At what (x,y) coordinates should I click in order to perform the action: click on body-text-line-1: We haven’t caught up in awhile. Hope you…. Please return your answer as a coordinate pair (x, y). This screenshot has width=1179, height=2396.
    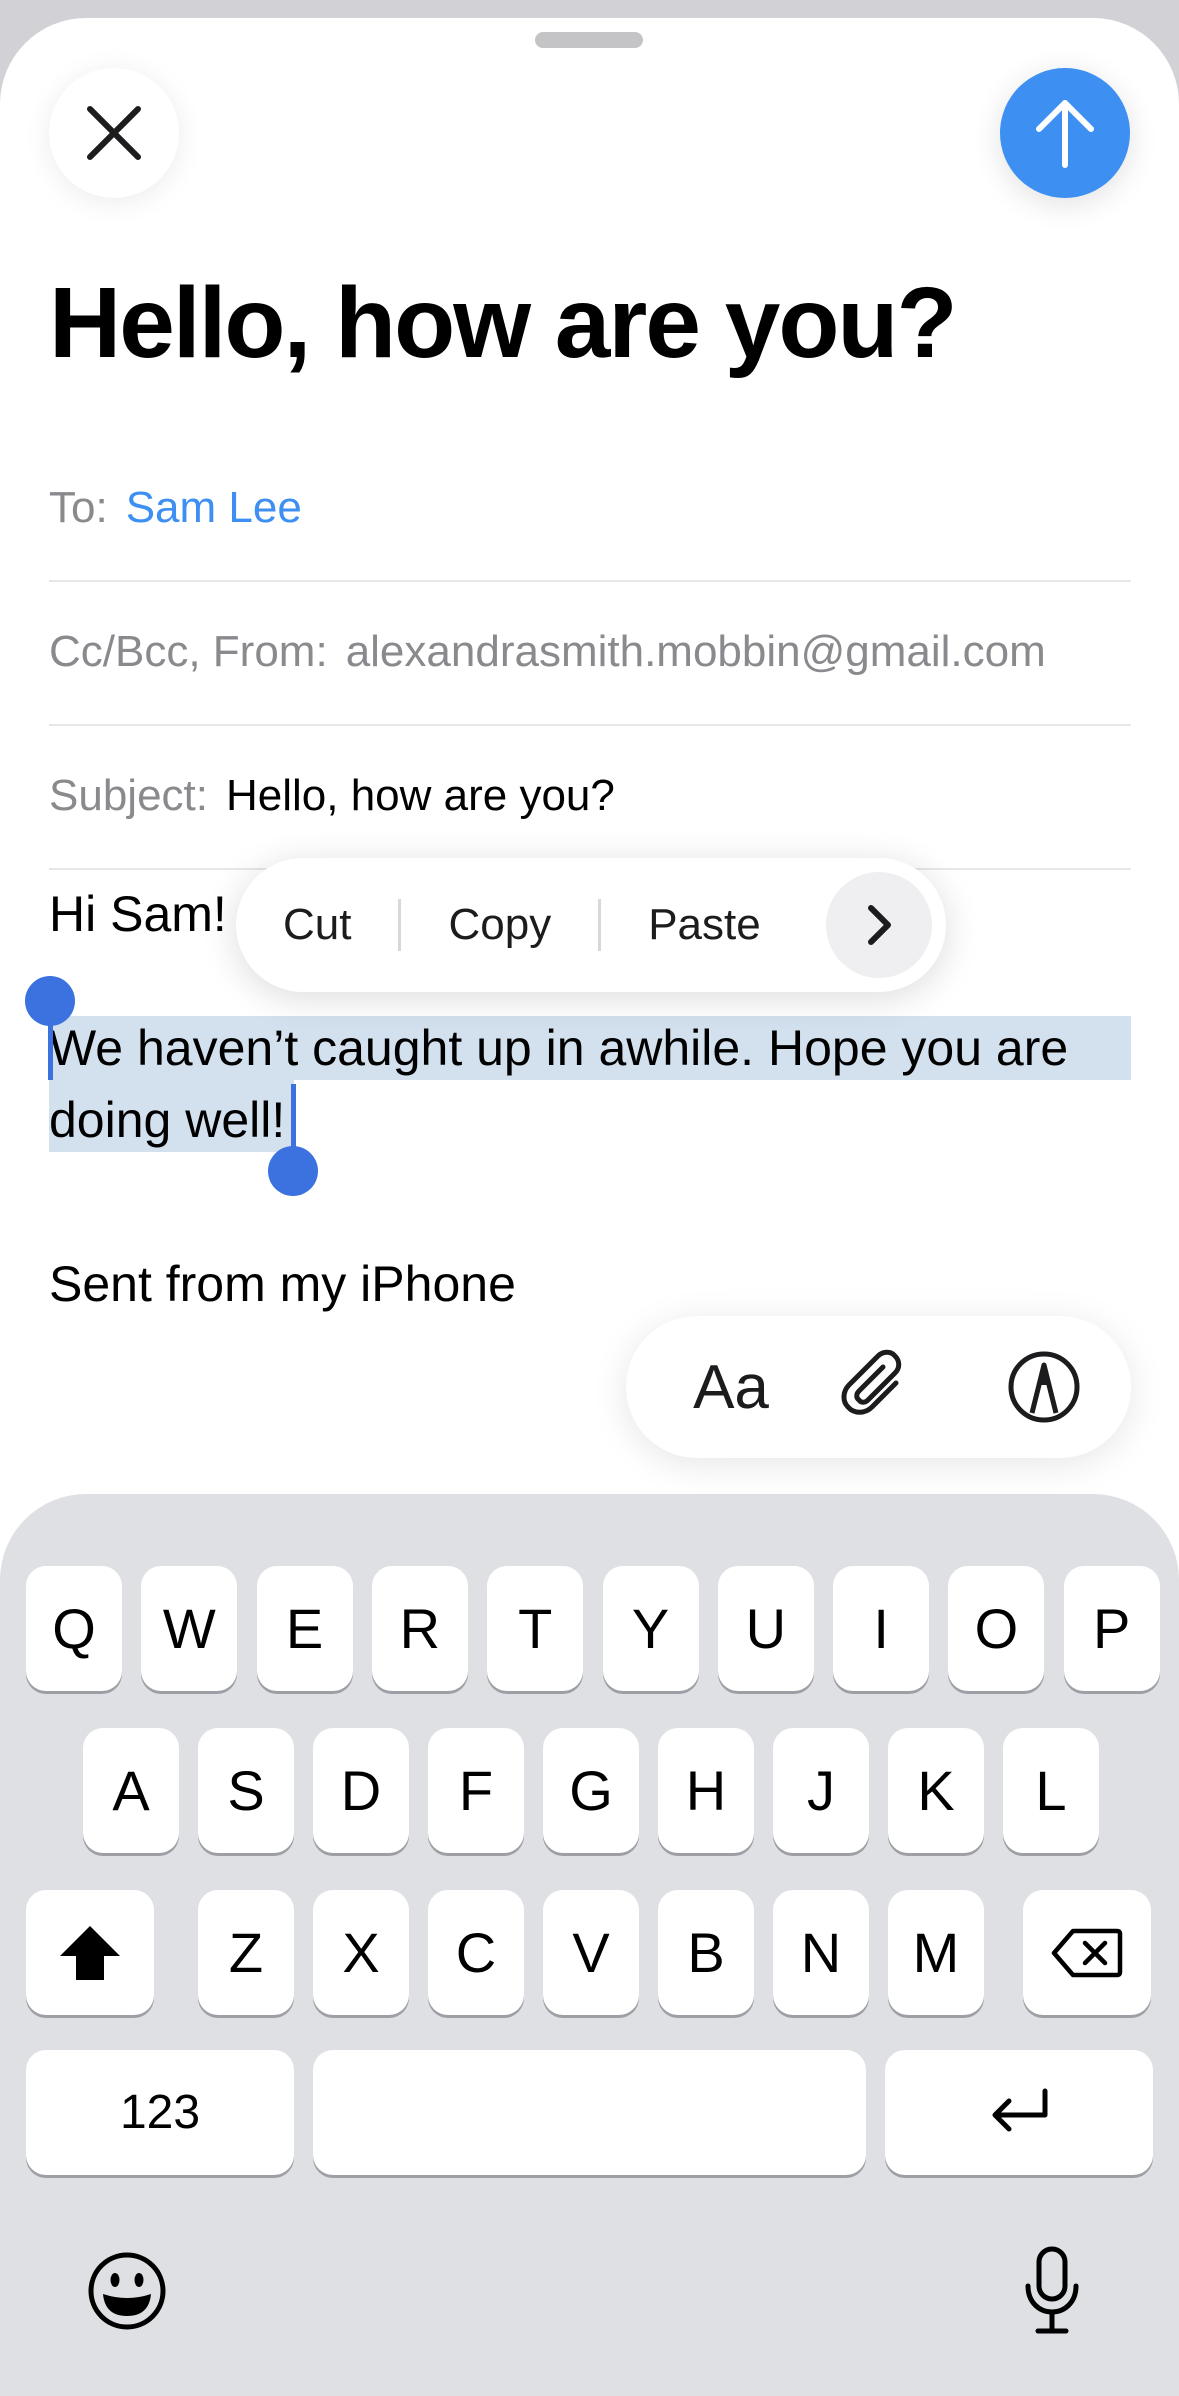
    Looking at the image, I should click on (558, 1048).